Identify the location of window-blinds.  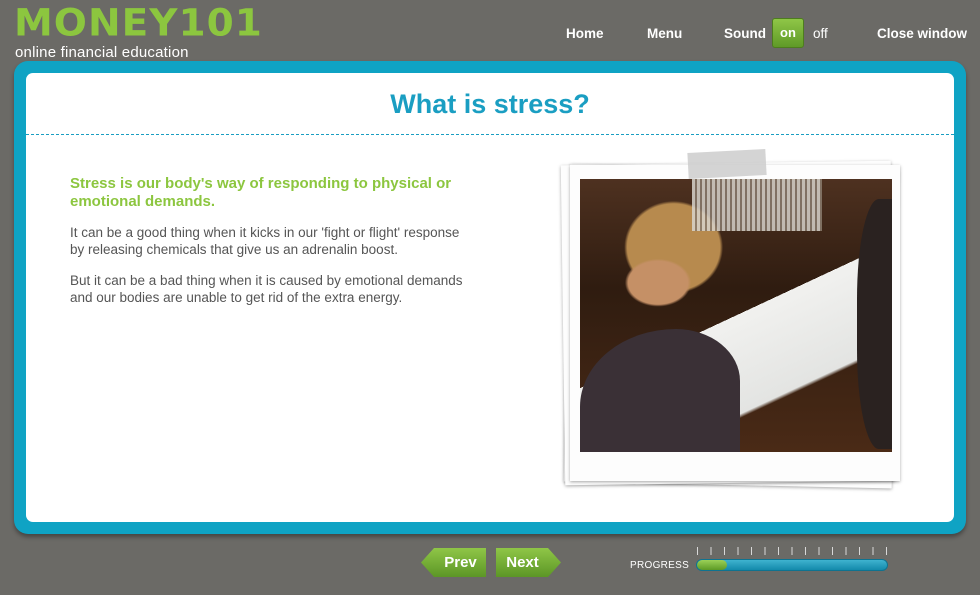
(757, 205).